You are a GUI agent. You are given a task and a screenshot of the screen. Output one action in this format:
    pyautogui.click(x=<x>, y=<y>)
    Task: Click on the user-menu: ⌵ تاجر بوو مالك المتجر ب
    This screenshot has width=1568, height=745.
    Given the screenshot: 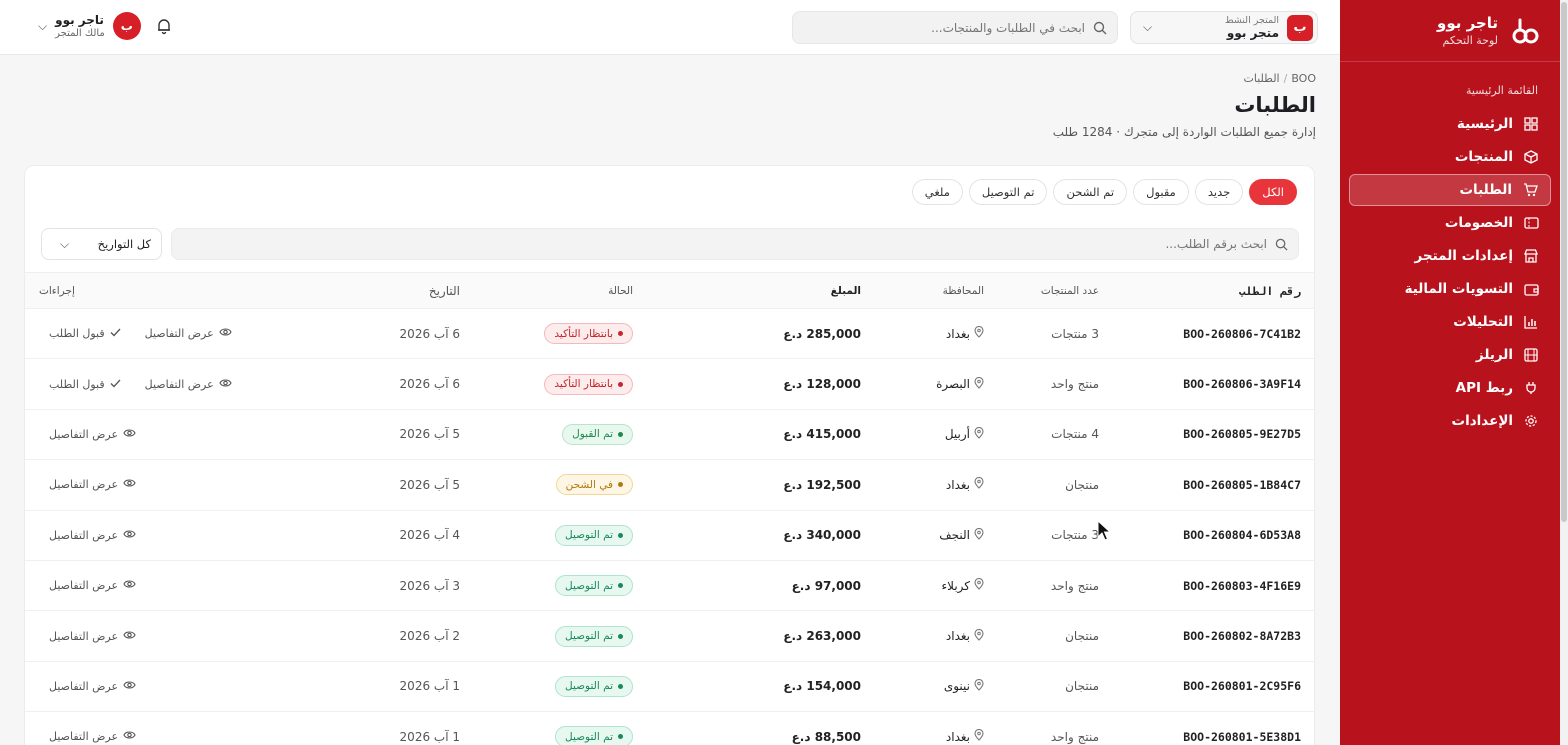 What is the action you would take?
    pyautogui.click(x=85, y=26)
    